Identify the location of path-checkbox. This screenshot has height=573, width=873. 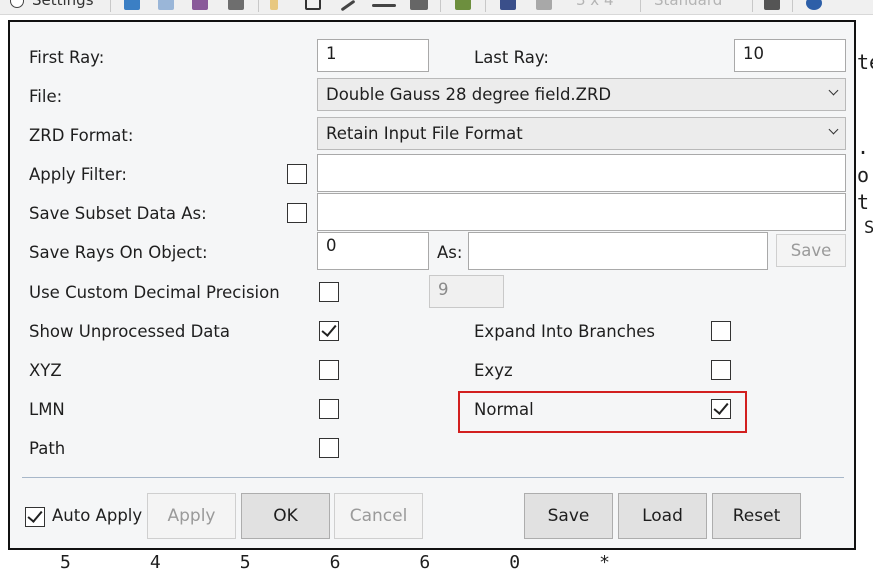
(329, 448).